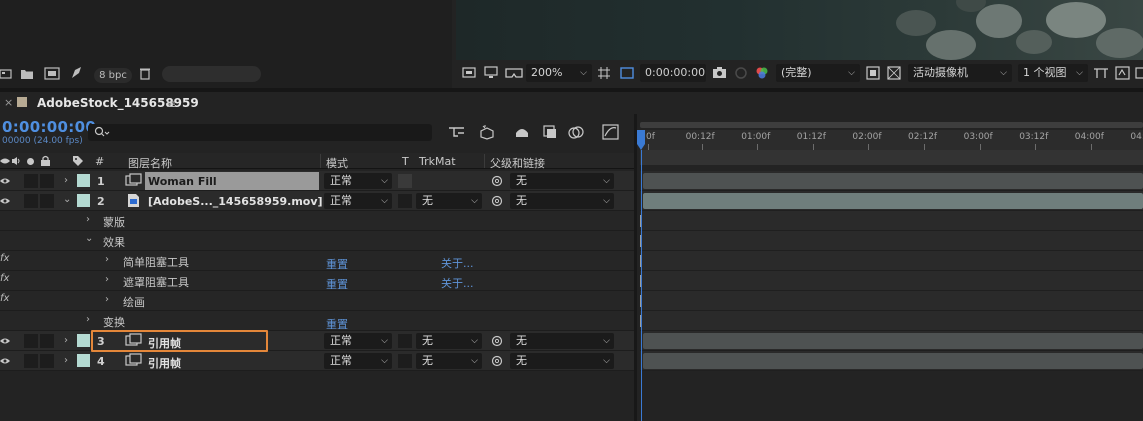 This screenshot has width=1143, height=421. What do you see at coordinates (719, 73) in the screenshot?
I see `snapshot-camera-icon` at bounding box center [719, 73].